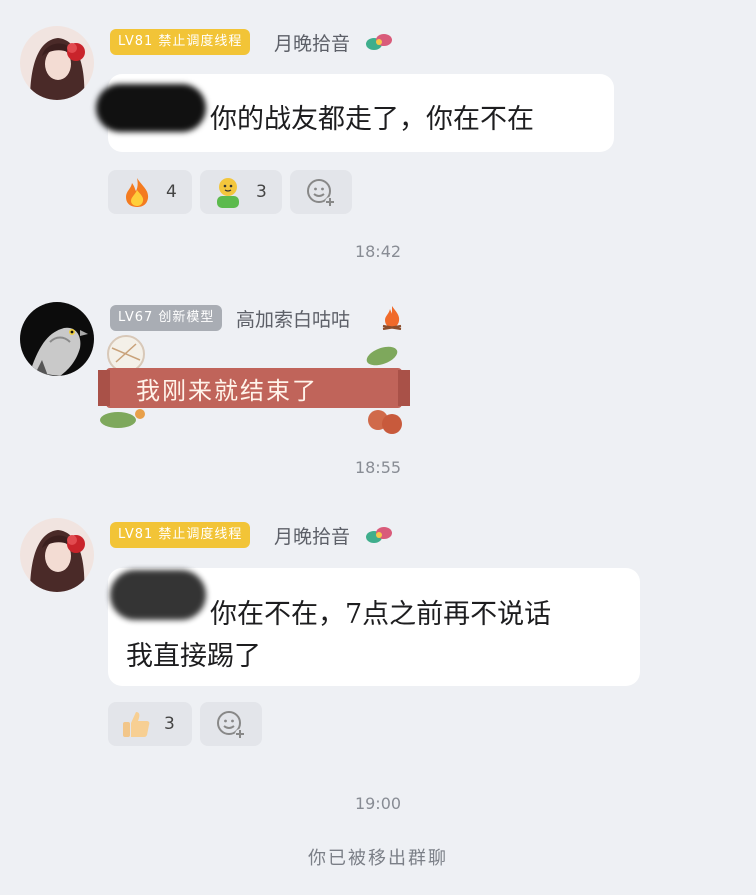  I want to click on reaction-count: 4, so click(171, 192).